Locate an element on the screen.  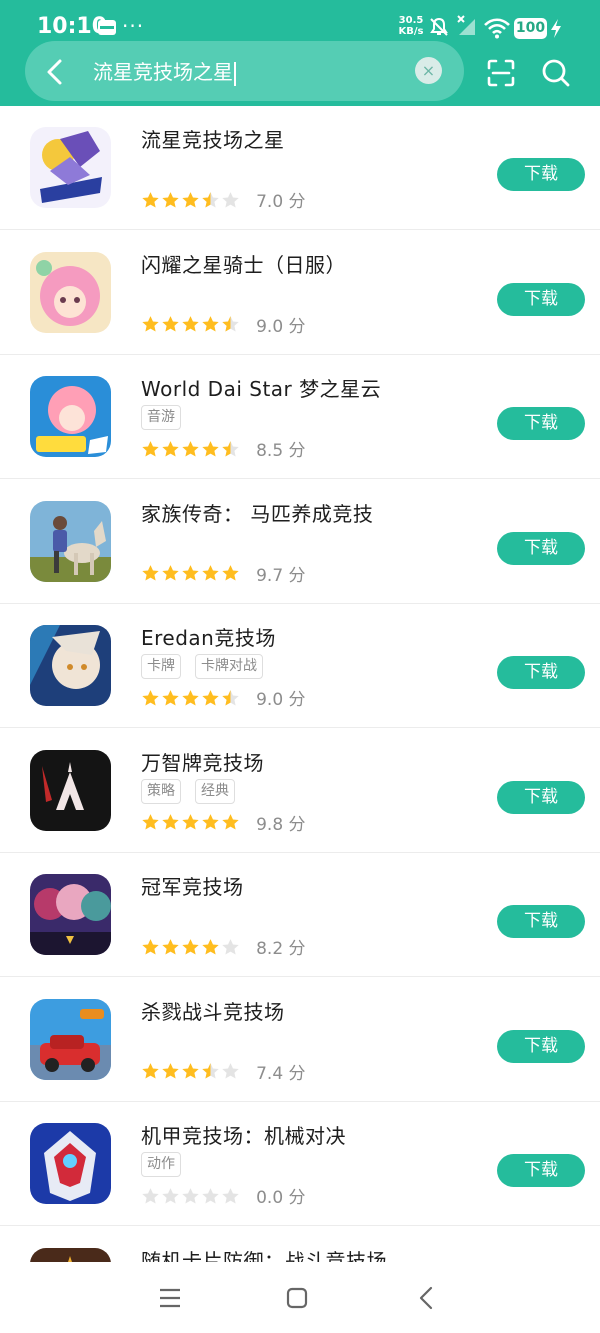
search-query: 流星竞技场之星 is located at coordinates (163, 72).